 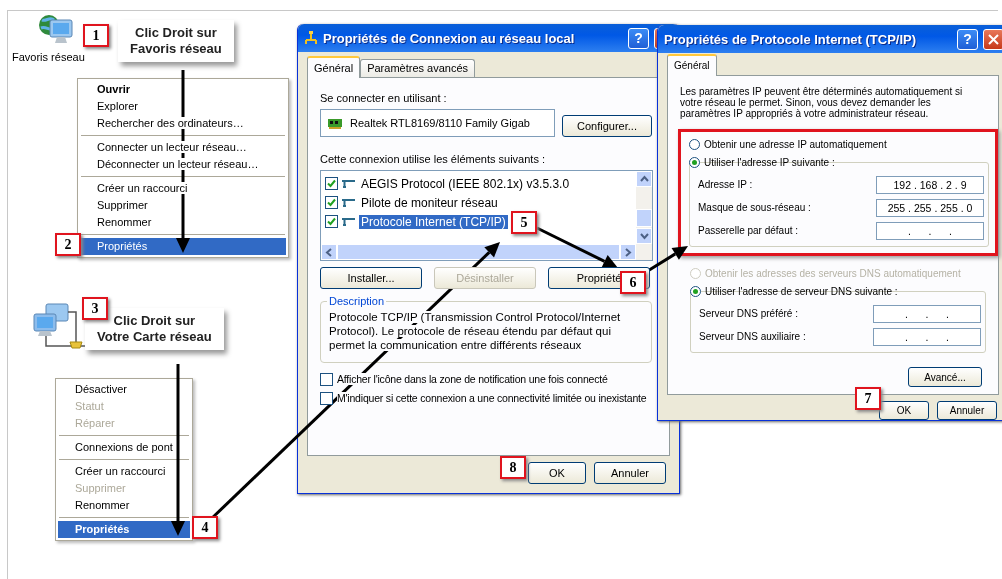 I want to click on scroll-up-icon, so click(x=644, y=179).